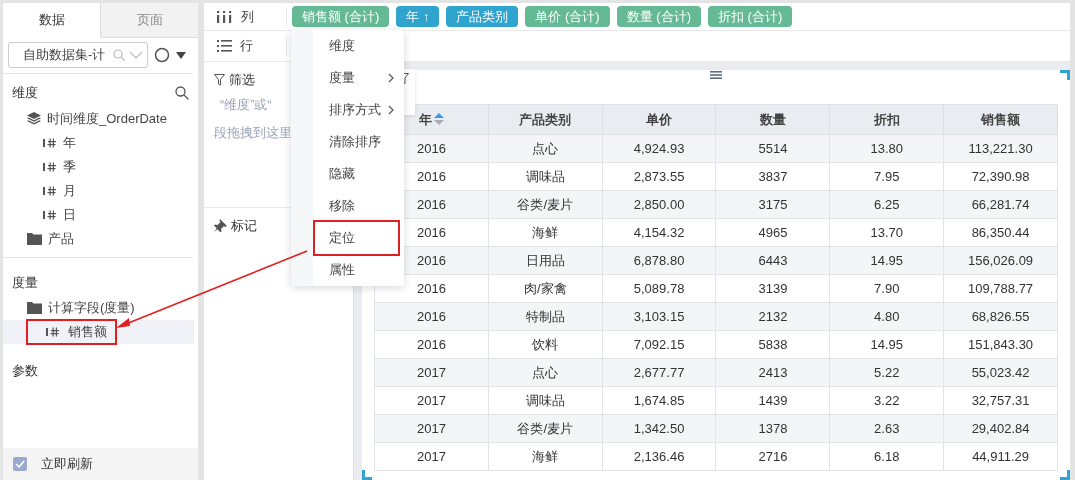  What do you see at coordinates (773, 344) in the screenshot?
I see `table-cell: 5838` at bounding box center [773, 344].